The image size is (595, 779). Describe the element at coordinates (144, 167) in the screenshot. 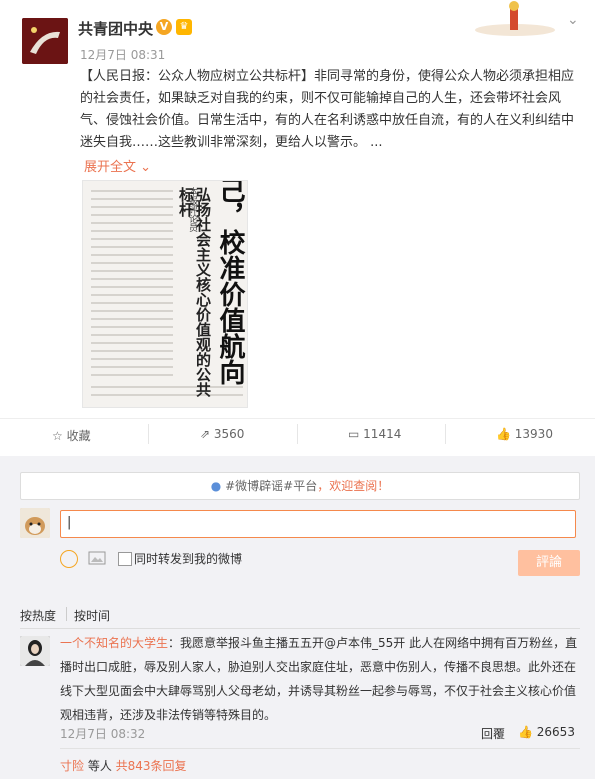

I see `expand-chevron-icon: ⌄` at that location.